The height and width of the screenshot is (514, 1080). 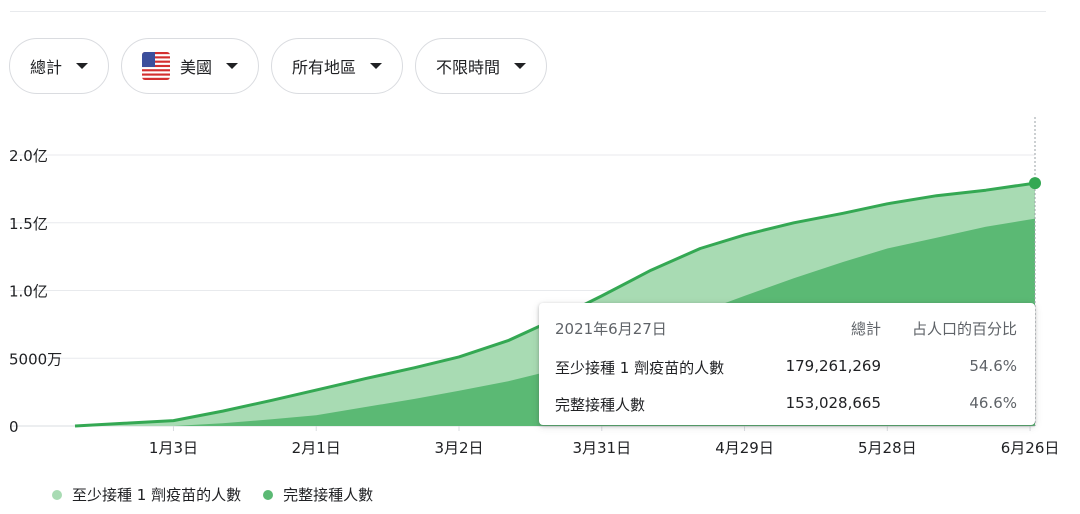 What do you see at coordinates (865, 329) in the screenshot?
I see `tooltip-col-total: 總計` at bounding box center [865, 329].